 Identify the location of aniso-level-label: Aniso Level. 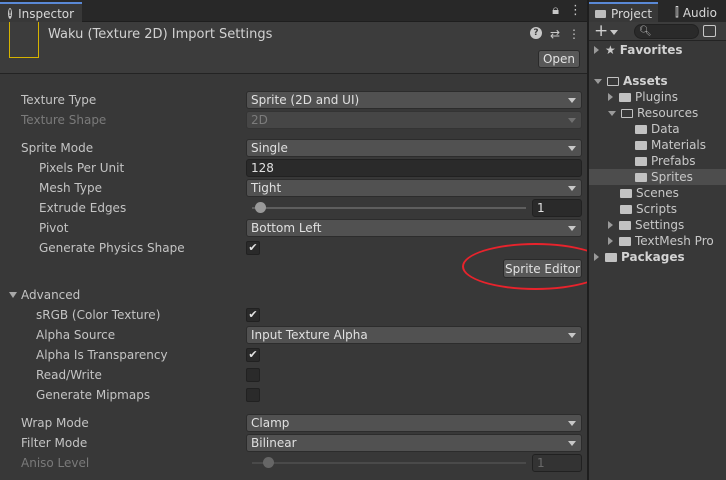
(55, 463).